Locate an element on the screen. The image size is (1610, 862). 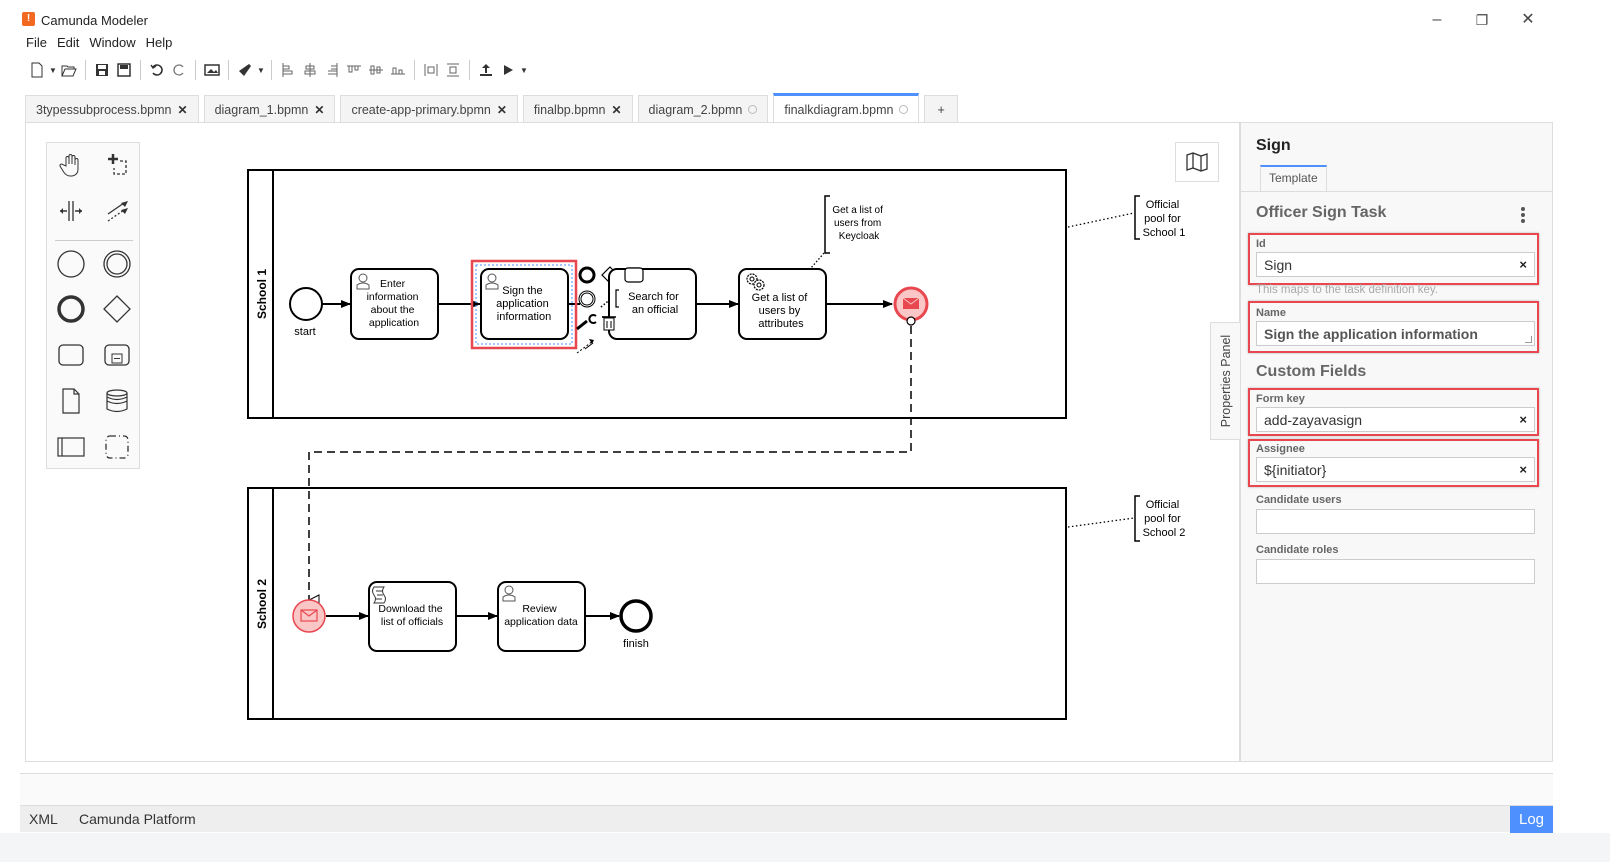
candidate-roles-label: Candidate roles is located at coordinates (1297, 550).